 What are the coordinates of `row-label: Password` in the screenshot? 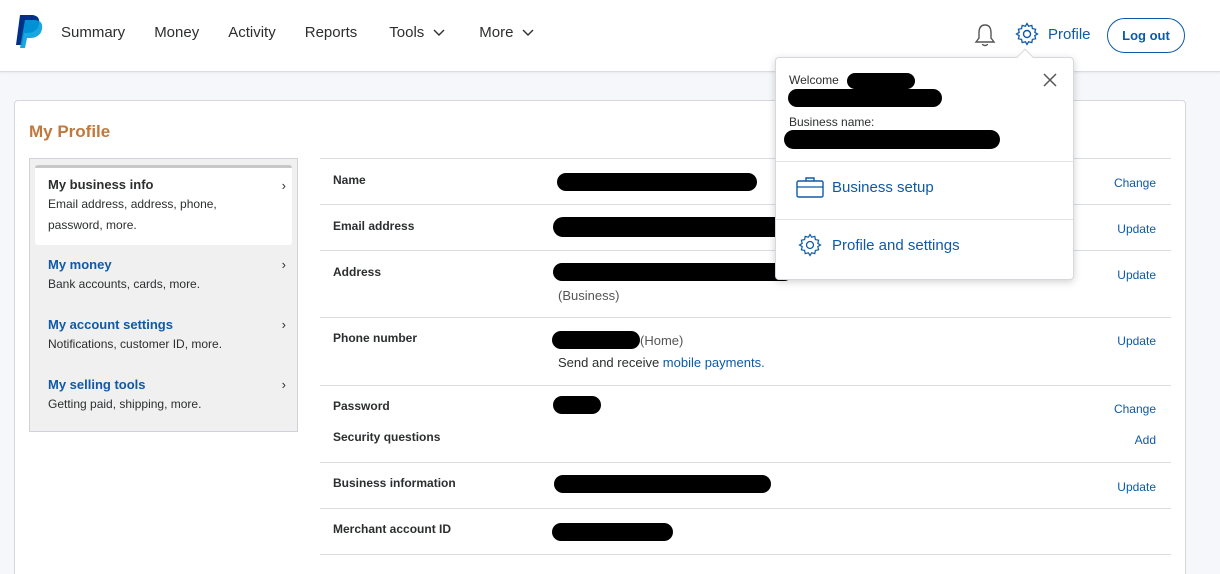 It's located at (361, 406).